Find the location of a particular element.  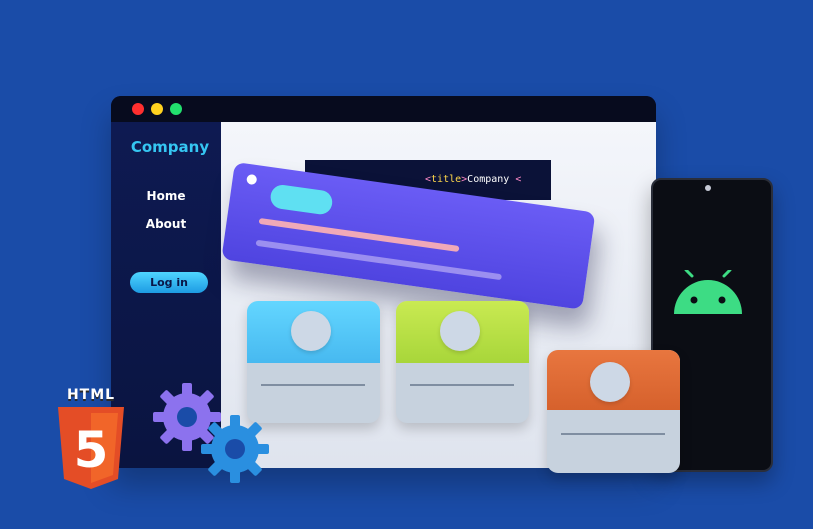

tablet-camera is located at coordinates (708, 188).